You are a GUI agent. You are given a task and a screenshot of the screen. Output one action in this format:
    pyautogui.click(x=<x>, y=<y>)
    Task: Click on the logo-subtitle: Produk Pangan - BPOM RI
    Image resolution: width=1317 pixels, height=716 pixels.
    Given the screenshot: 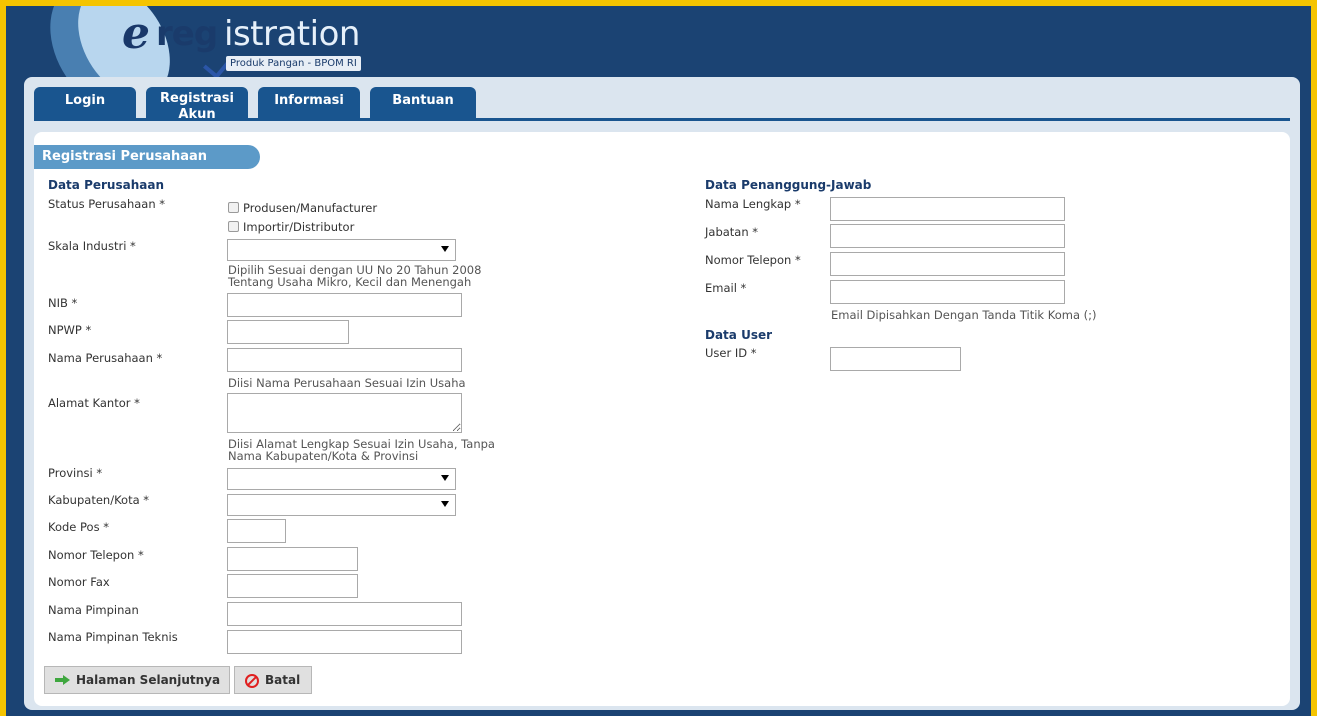 What is the action you would take?
    pyautogui.click(x=293, y=63)
    